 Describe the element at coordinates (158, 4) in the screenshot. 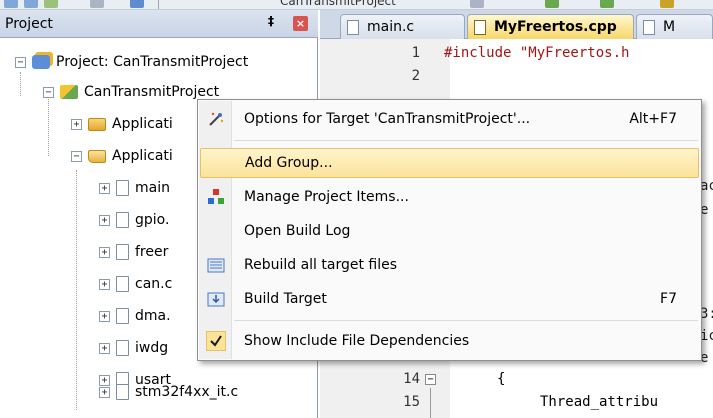

I see `toolbar-separator` at that location.